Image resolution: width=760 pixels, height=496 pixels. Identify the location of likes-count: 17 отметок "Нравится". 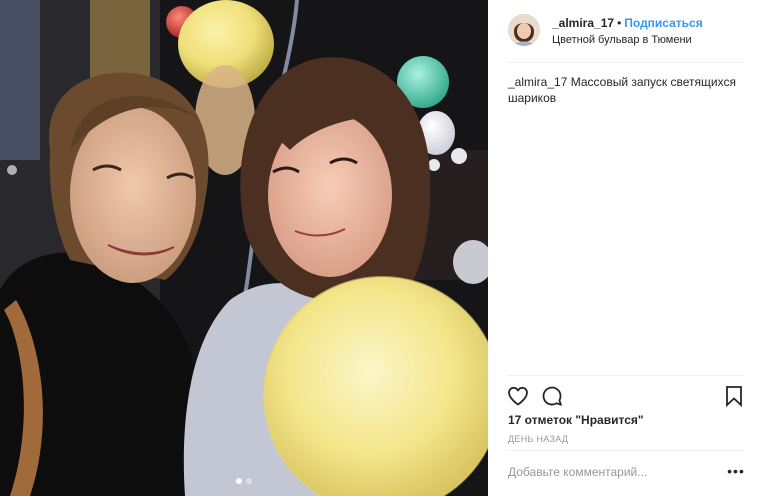
(576, 420).